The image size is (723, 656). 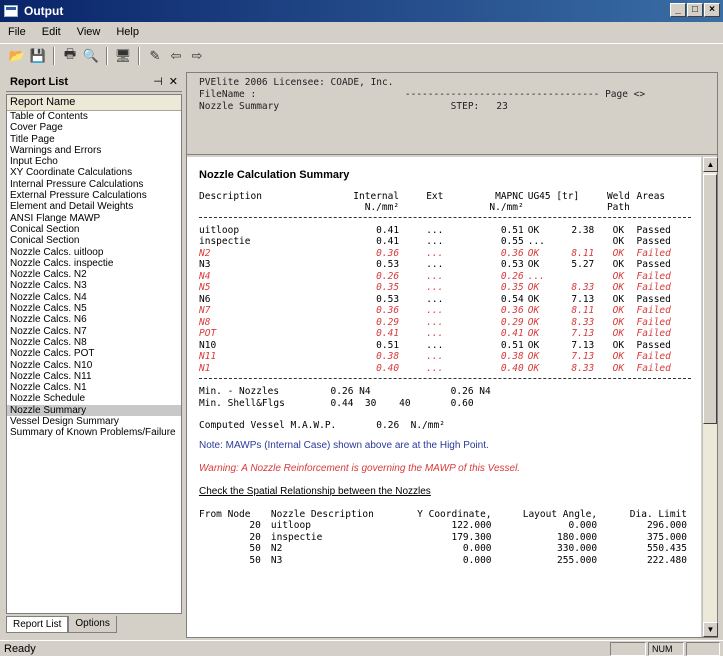 I want to click on nozzle-cell-i: 0.35, so click(x=388, y=288).